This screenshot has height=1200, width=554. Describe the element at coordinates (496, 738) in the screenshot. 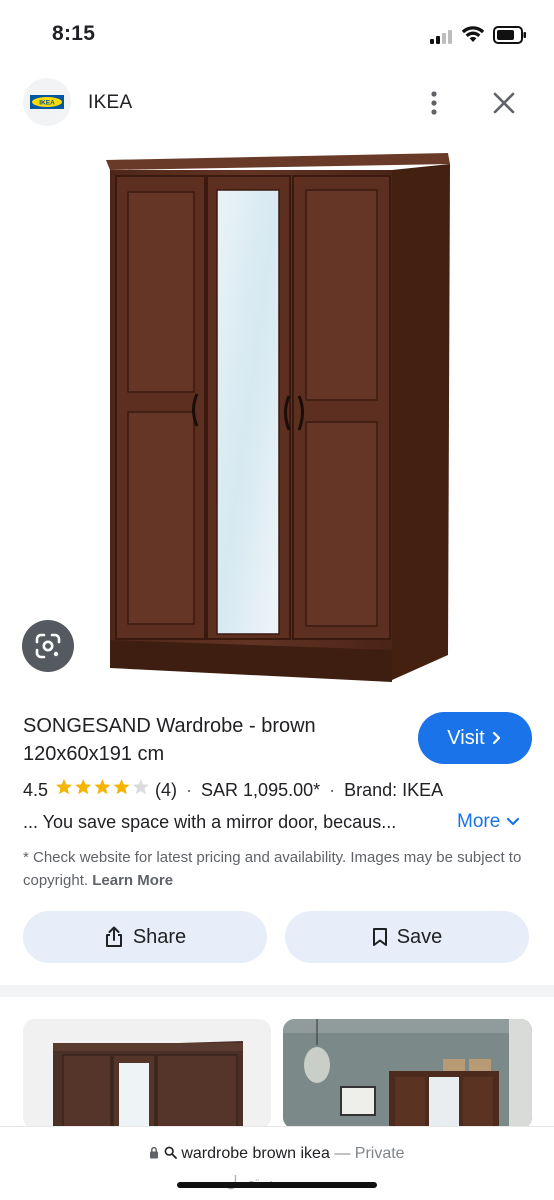

I see `chevron-right-icon` at that location.